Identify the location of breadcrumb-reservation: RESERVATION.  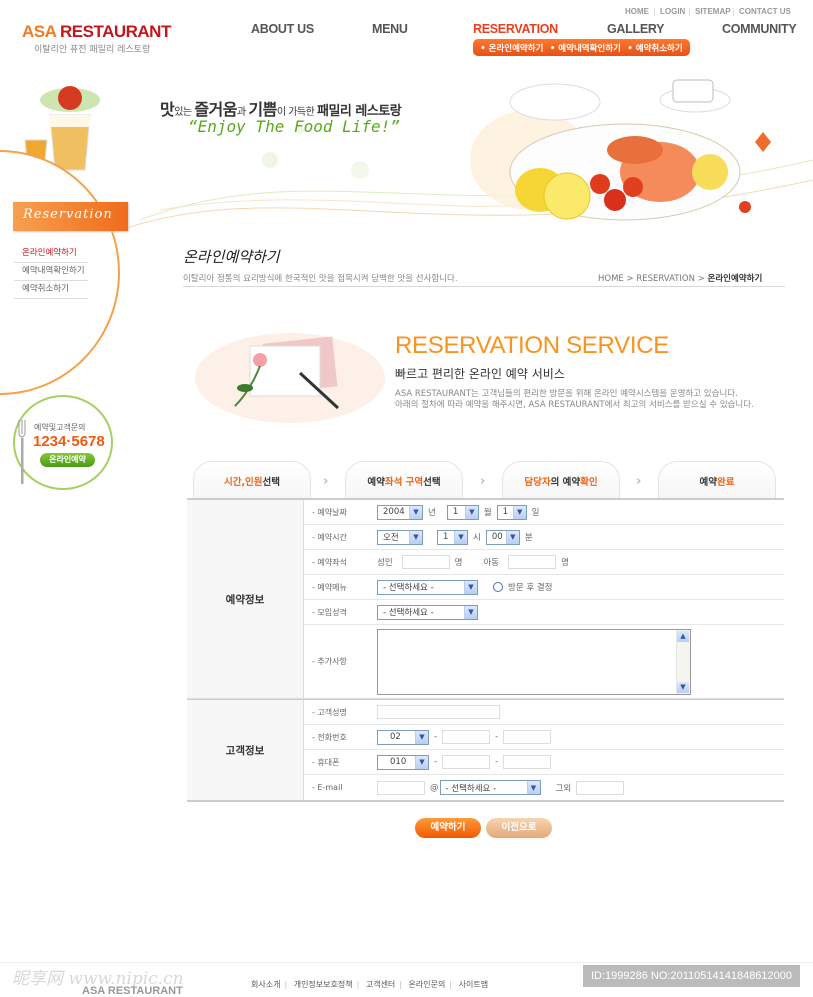
(665, 279).